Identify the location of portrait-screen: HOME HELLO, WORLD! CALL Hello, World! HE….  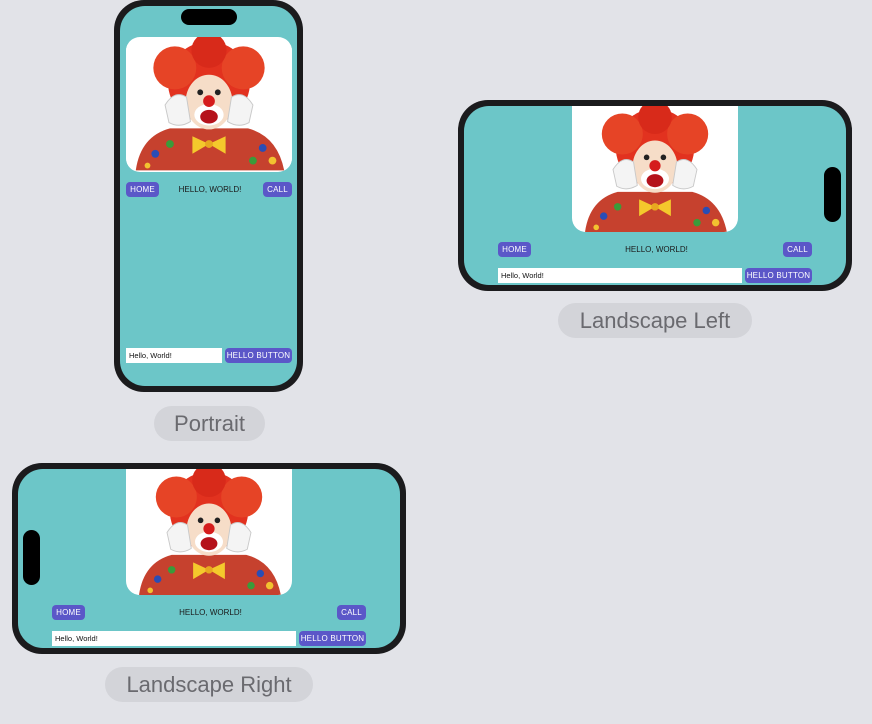
(208, 196).